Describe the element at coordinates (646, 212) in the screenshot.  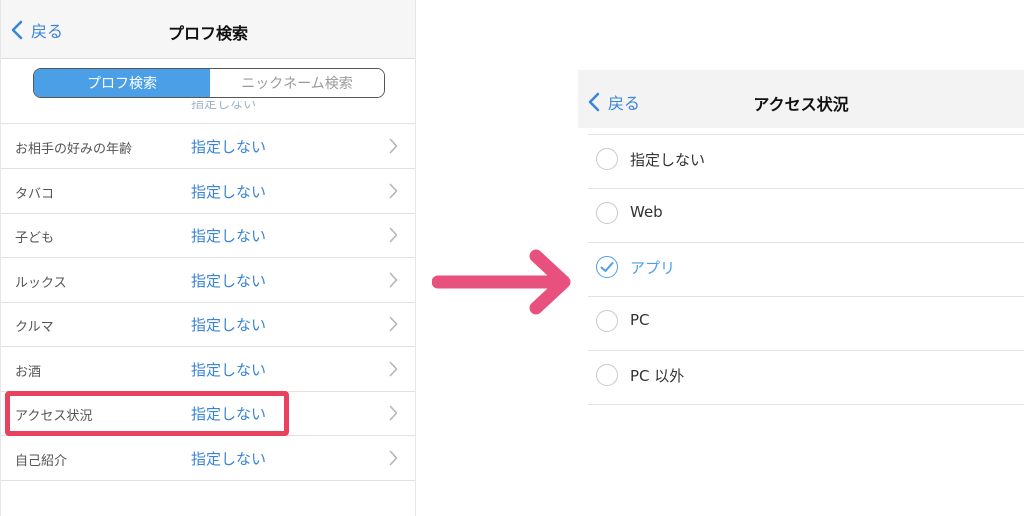
I see `option-label: Web` at that location.